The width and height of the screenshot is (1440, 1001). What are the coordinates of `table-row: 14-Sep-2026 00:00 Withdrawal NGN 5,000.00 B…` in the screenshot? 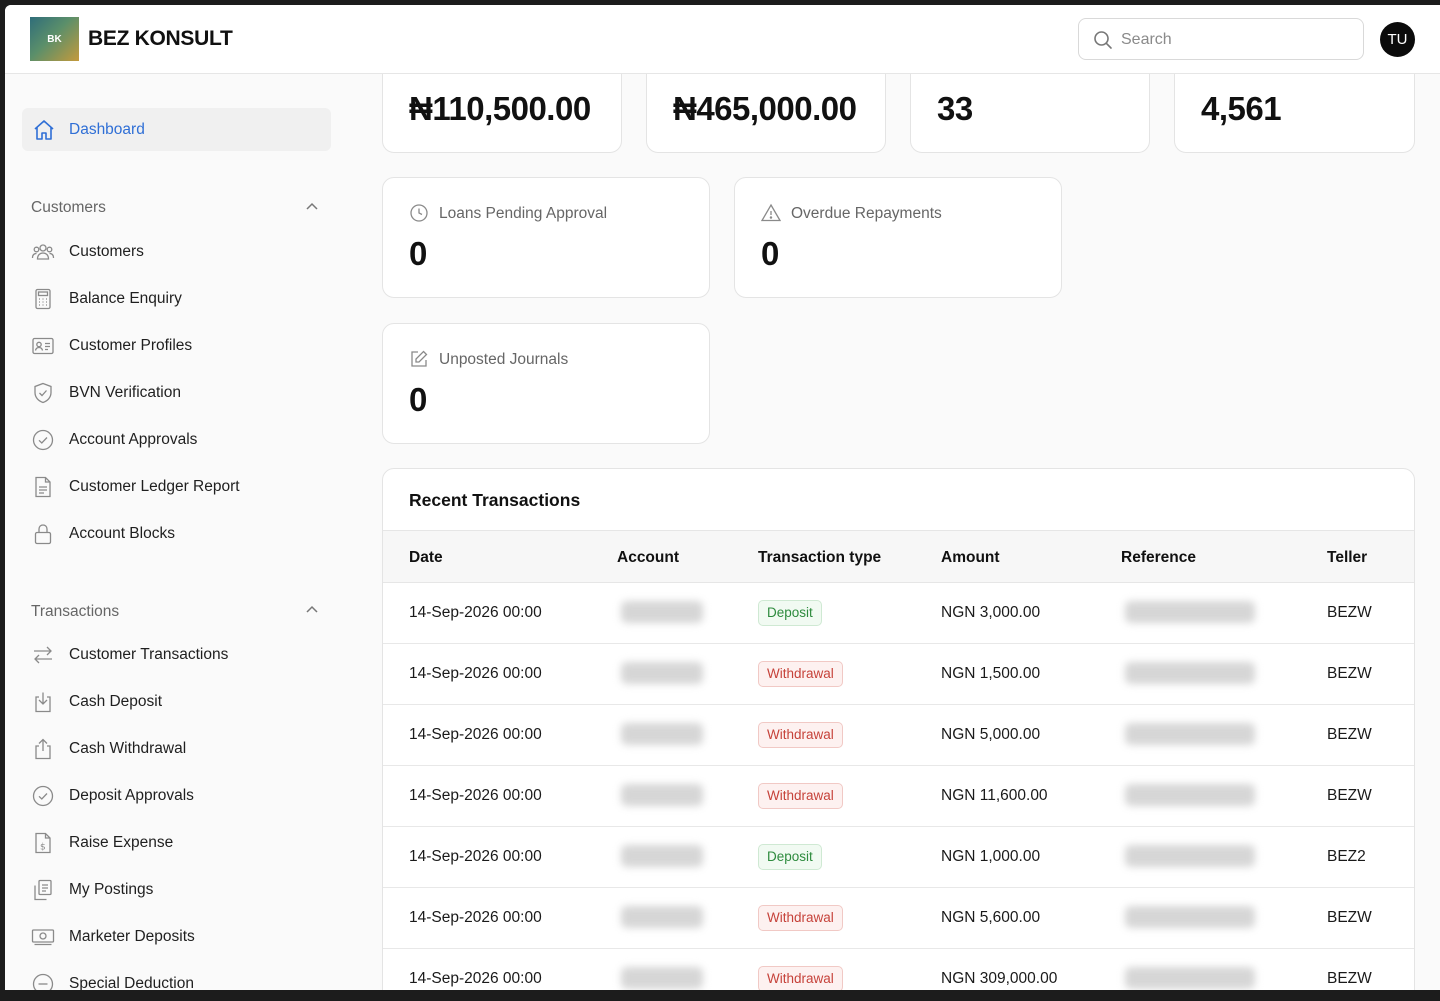 It's located at (898, 735).